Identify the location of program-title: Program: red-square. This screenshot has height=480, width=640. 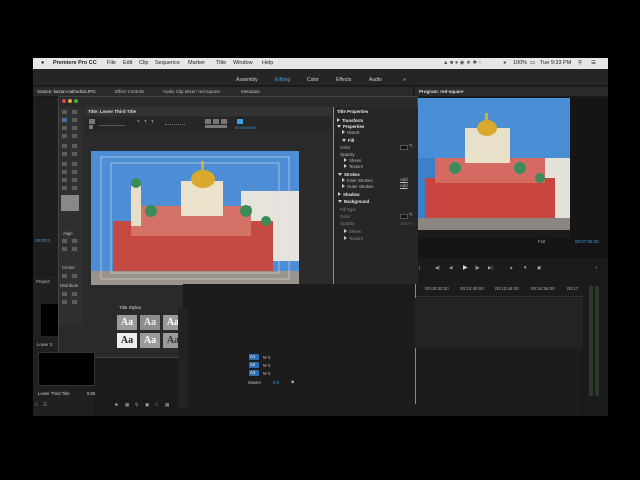
(441, 91).